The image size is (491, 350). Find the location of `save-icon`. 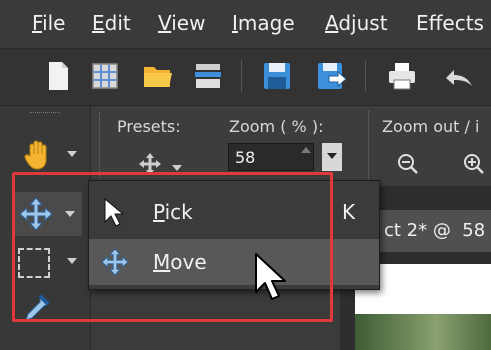

save-icon is located at coordinates (277, 76).